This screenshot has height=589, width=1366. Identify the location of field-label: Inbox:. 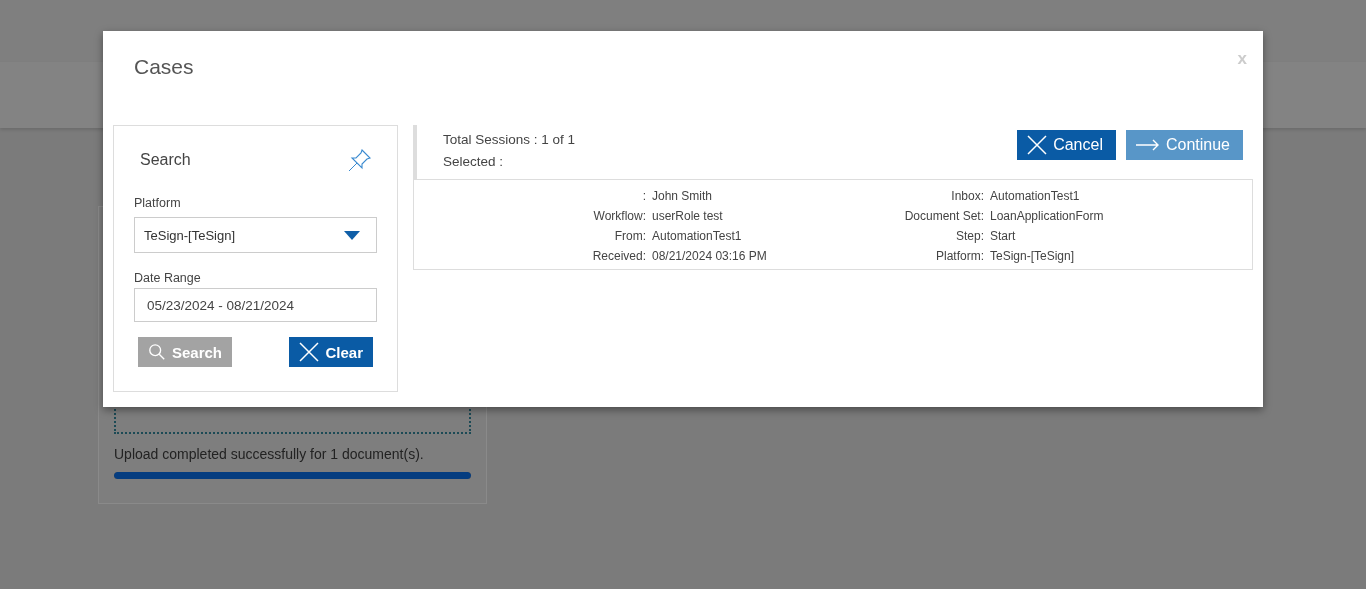
(967, 196).